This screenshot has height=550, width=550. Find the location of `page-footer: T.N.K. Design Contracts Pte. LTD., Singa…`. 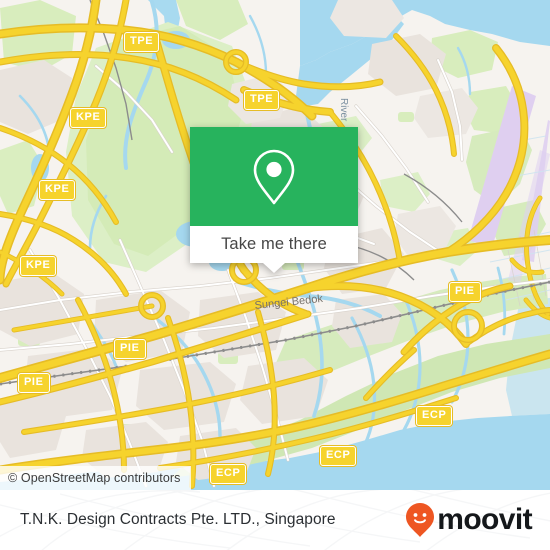

page-footer: T.N.K. Design Contracts Pte. LTD., Singa… is located at coordinates (275, 520).